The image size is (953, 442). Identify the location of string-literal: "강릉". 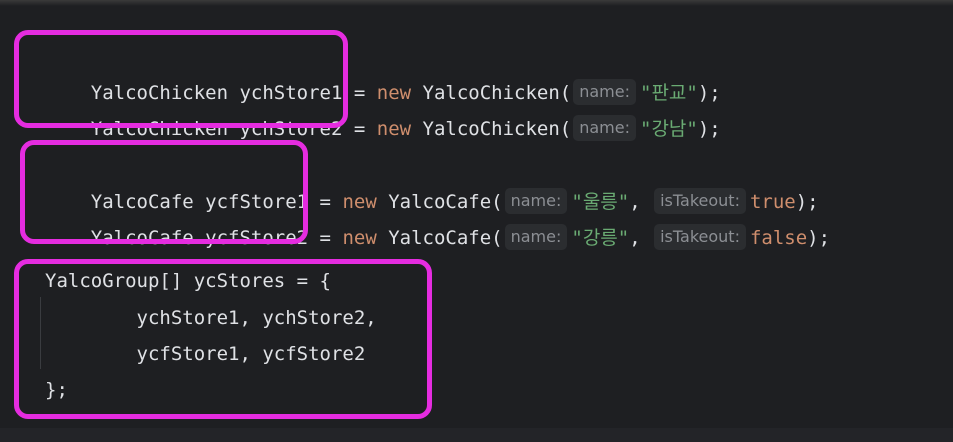
(600, 238).